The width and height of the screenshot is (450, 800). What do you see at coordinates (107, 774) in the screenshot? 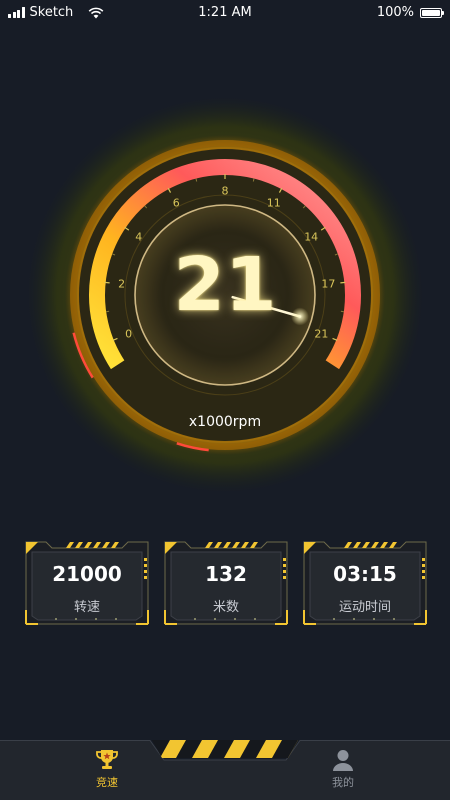
I see `tab-race: 竞速` at bounding box center [107, 774].